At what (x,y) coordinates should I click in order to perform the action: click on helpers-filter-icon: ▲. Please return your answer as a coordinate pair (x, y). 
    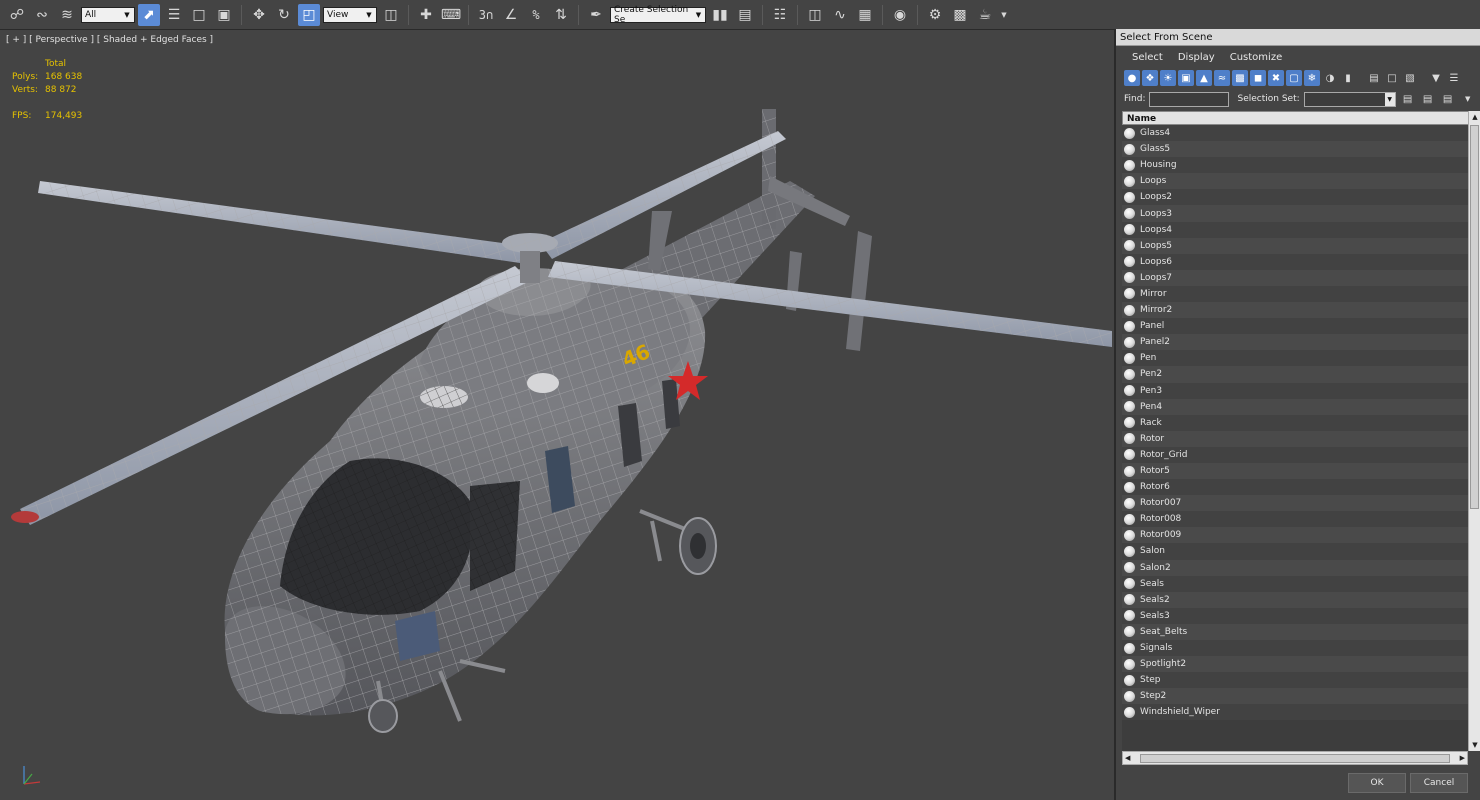
    Looking at the image, I should click on (1204, 78).